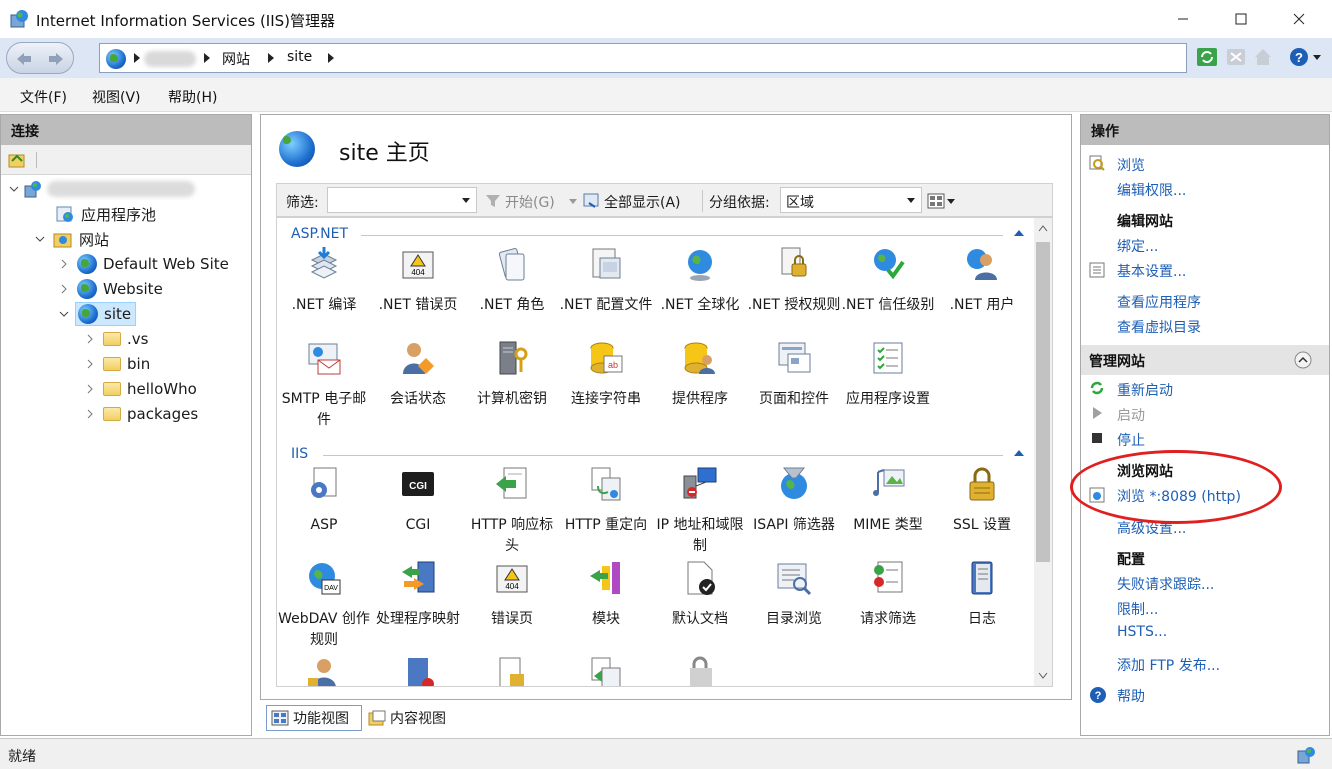 The width and height of the screenshot is (1332, 769). What do you see at coordinates (1183, 19) in the screenshot?
I see `minimize-button` at bounding box center [1183, 19].